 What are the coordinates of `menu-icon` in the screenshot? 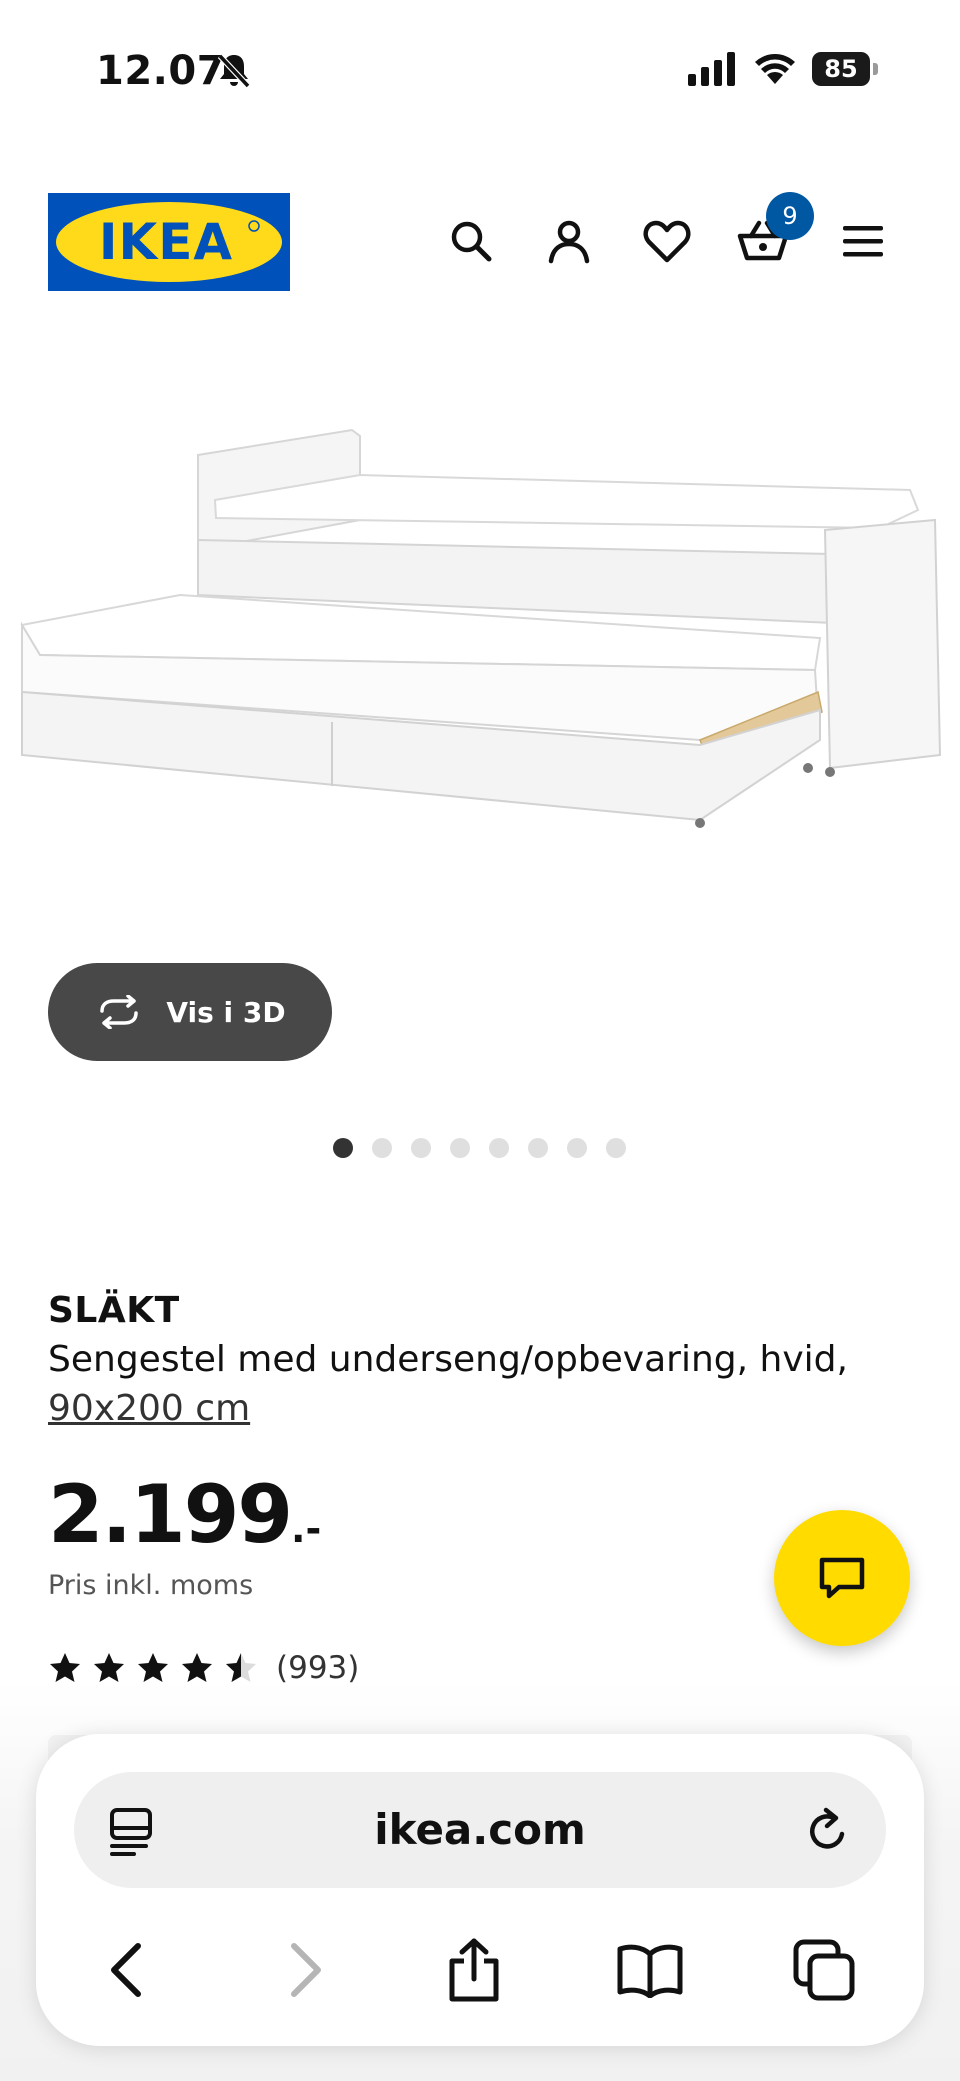 It's located at (863, 241).